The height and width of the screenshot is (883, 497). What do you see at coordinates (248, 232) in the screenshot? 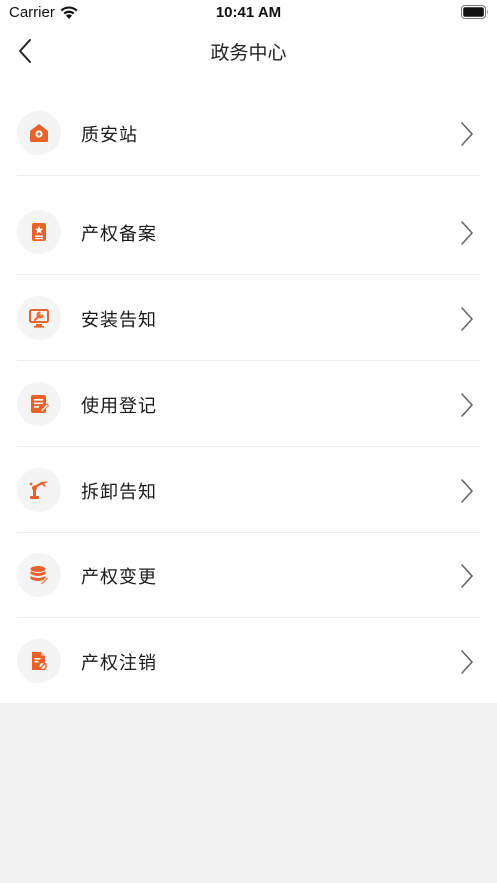
I see `menu-item-property-filing: 产权备案` at bounding box center [248, 232].